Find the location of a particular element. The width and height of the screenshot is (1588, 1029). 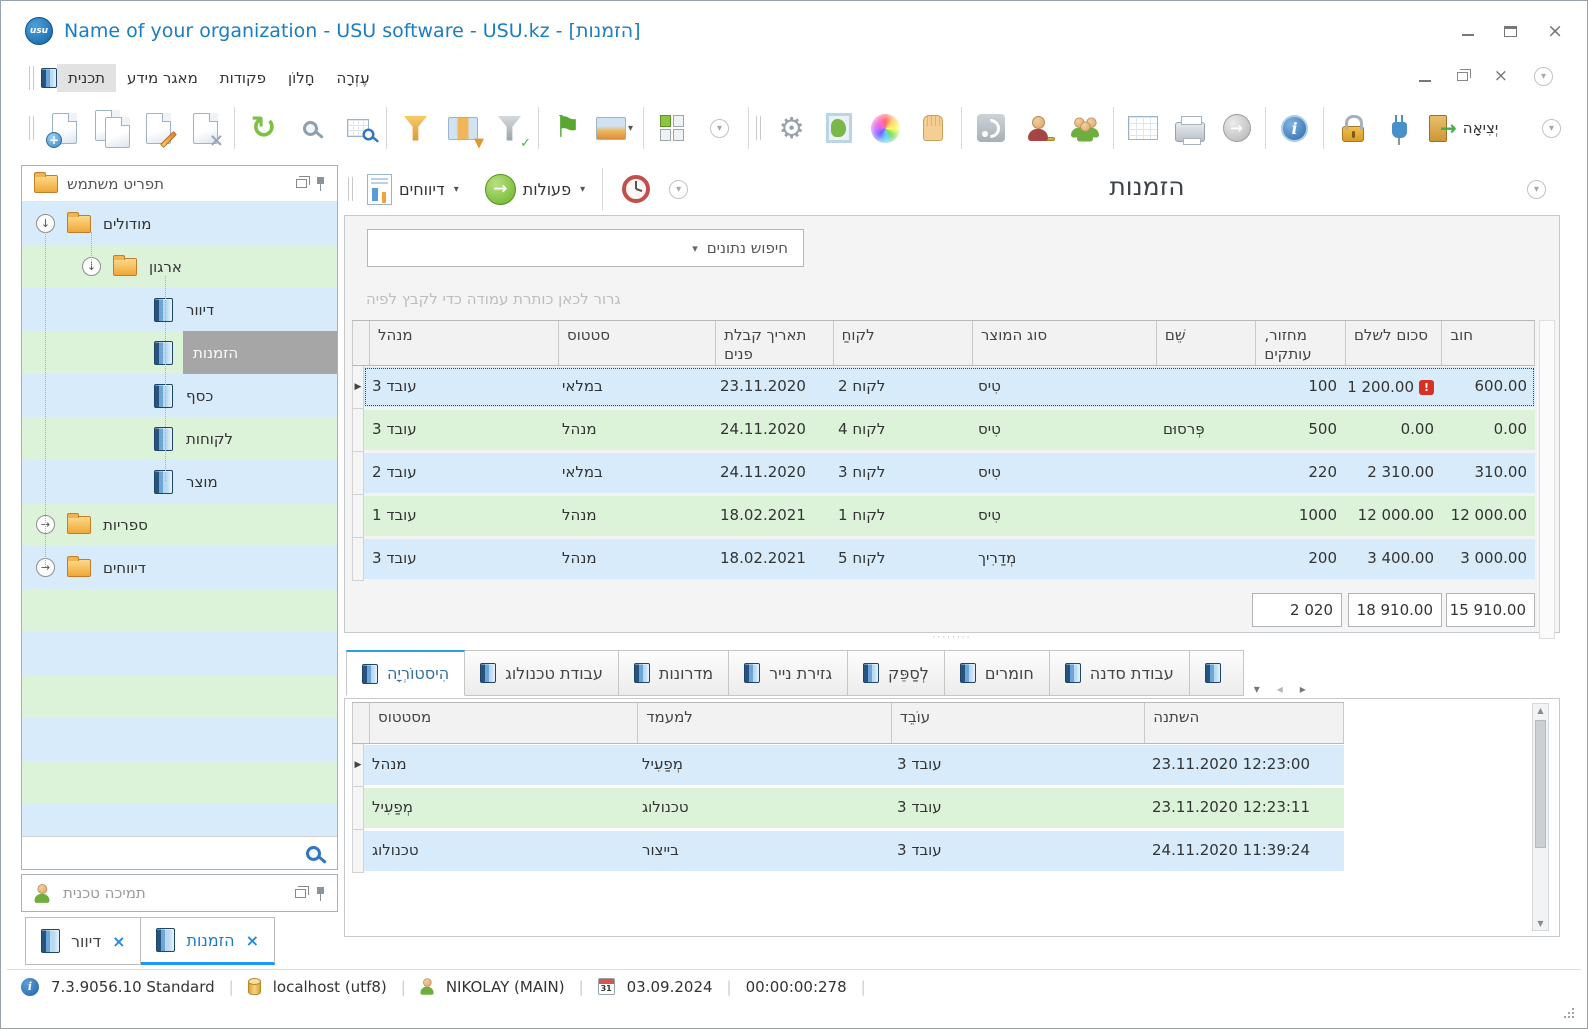

mdi-restore-icon is located at coordinates (1463, 75).